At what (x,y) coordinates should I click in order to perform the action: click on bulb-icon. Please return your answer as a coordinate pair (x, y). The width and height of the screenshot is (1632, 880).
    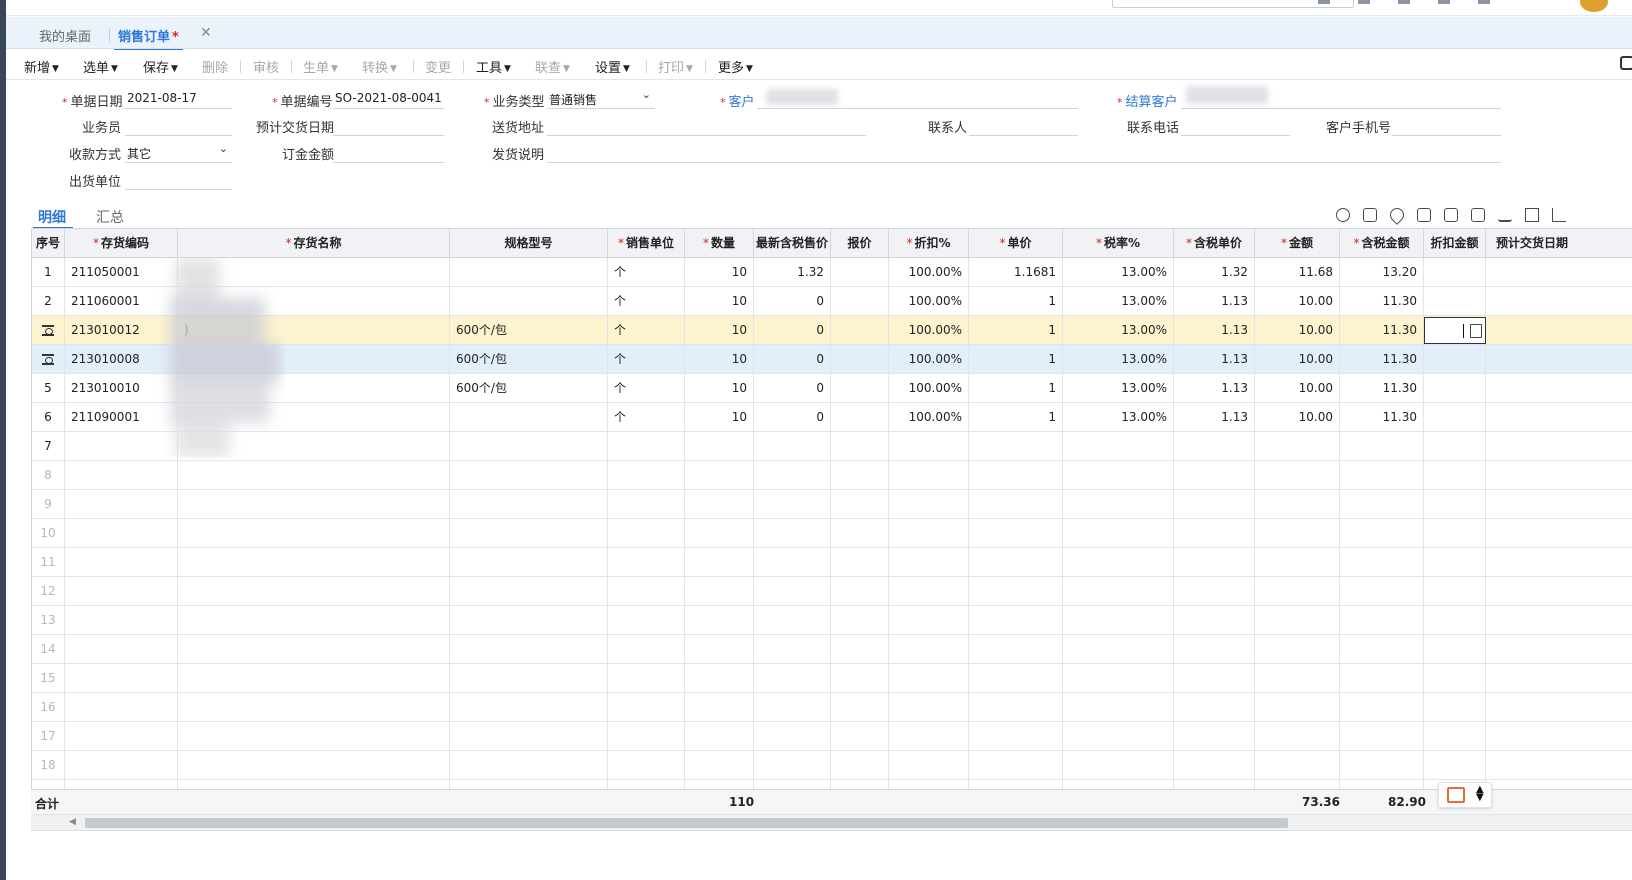
    Looking at the image, I should click on (1343, 215).